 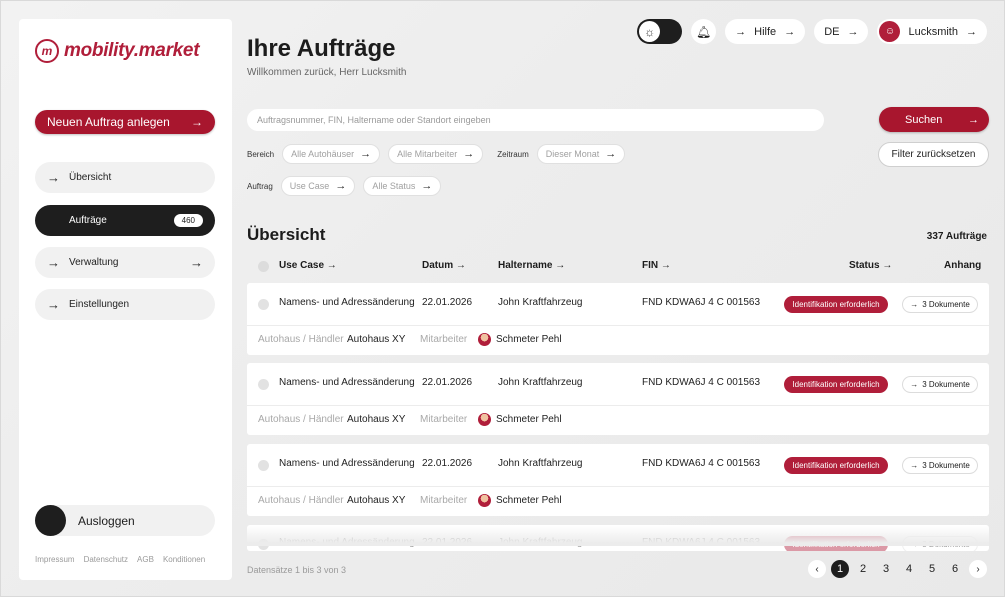 I want to click on sidebar-item-label: Verwaltung, so click(x=94, y=262).